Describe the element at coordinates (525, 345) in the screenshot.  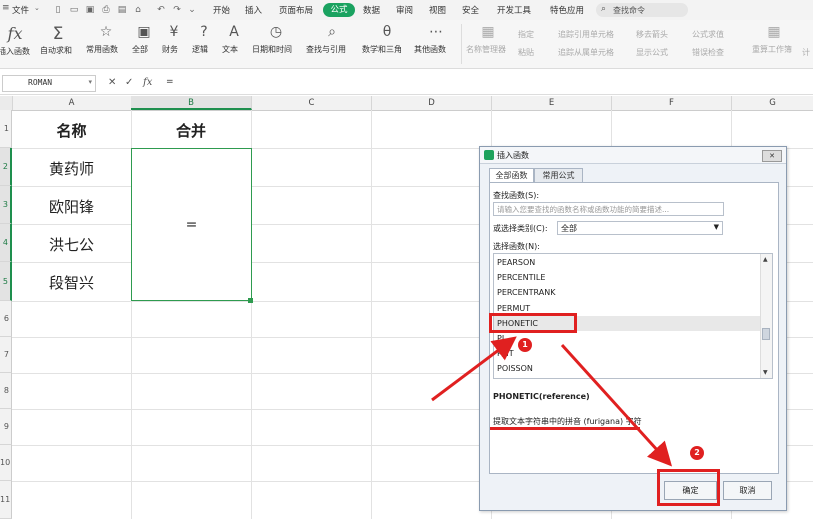
I see `step-badge-1: 1` at that location.